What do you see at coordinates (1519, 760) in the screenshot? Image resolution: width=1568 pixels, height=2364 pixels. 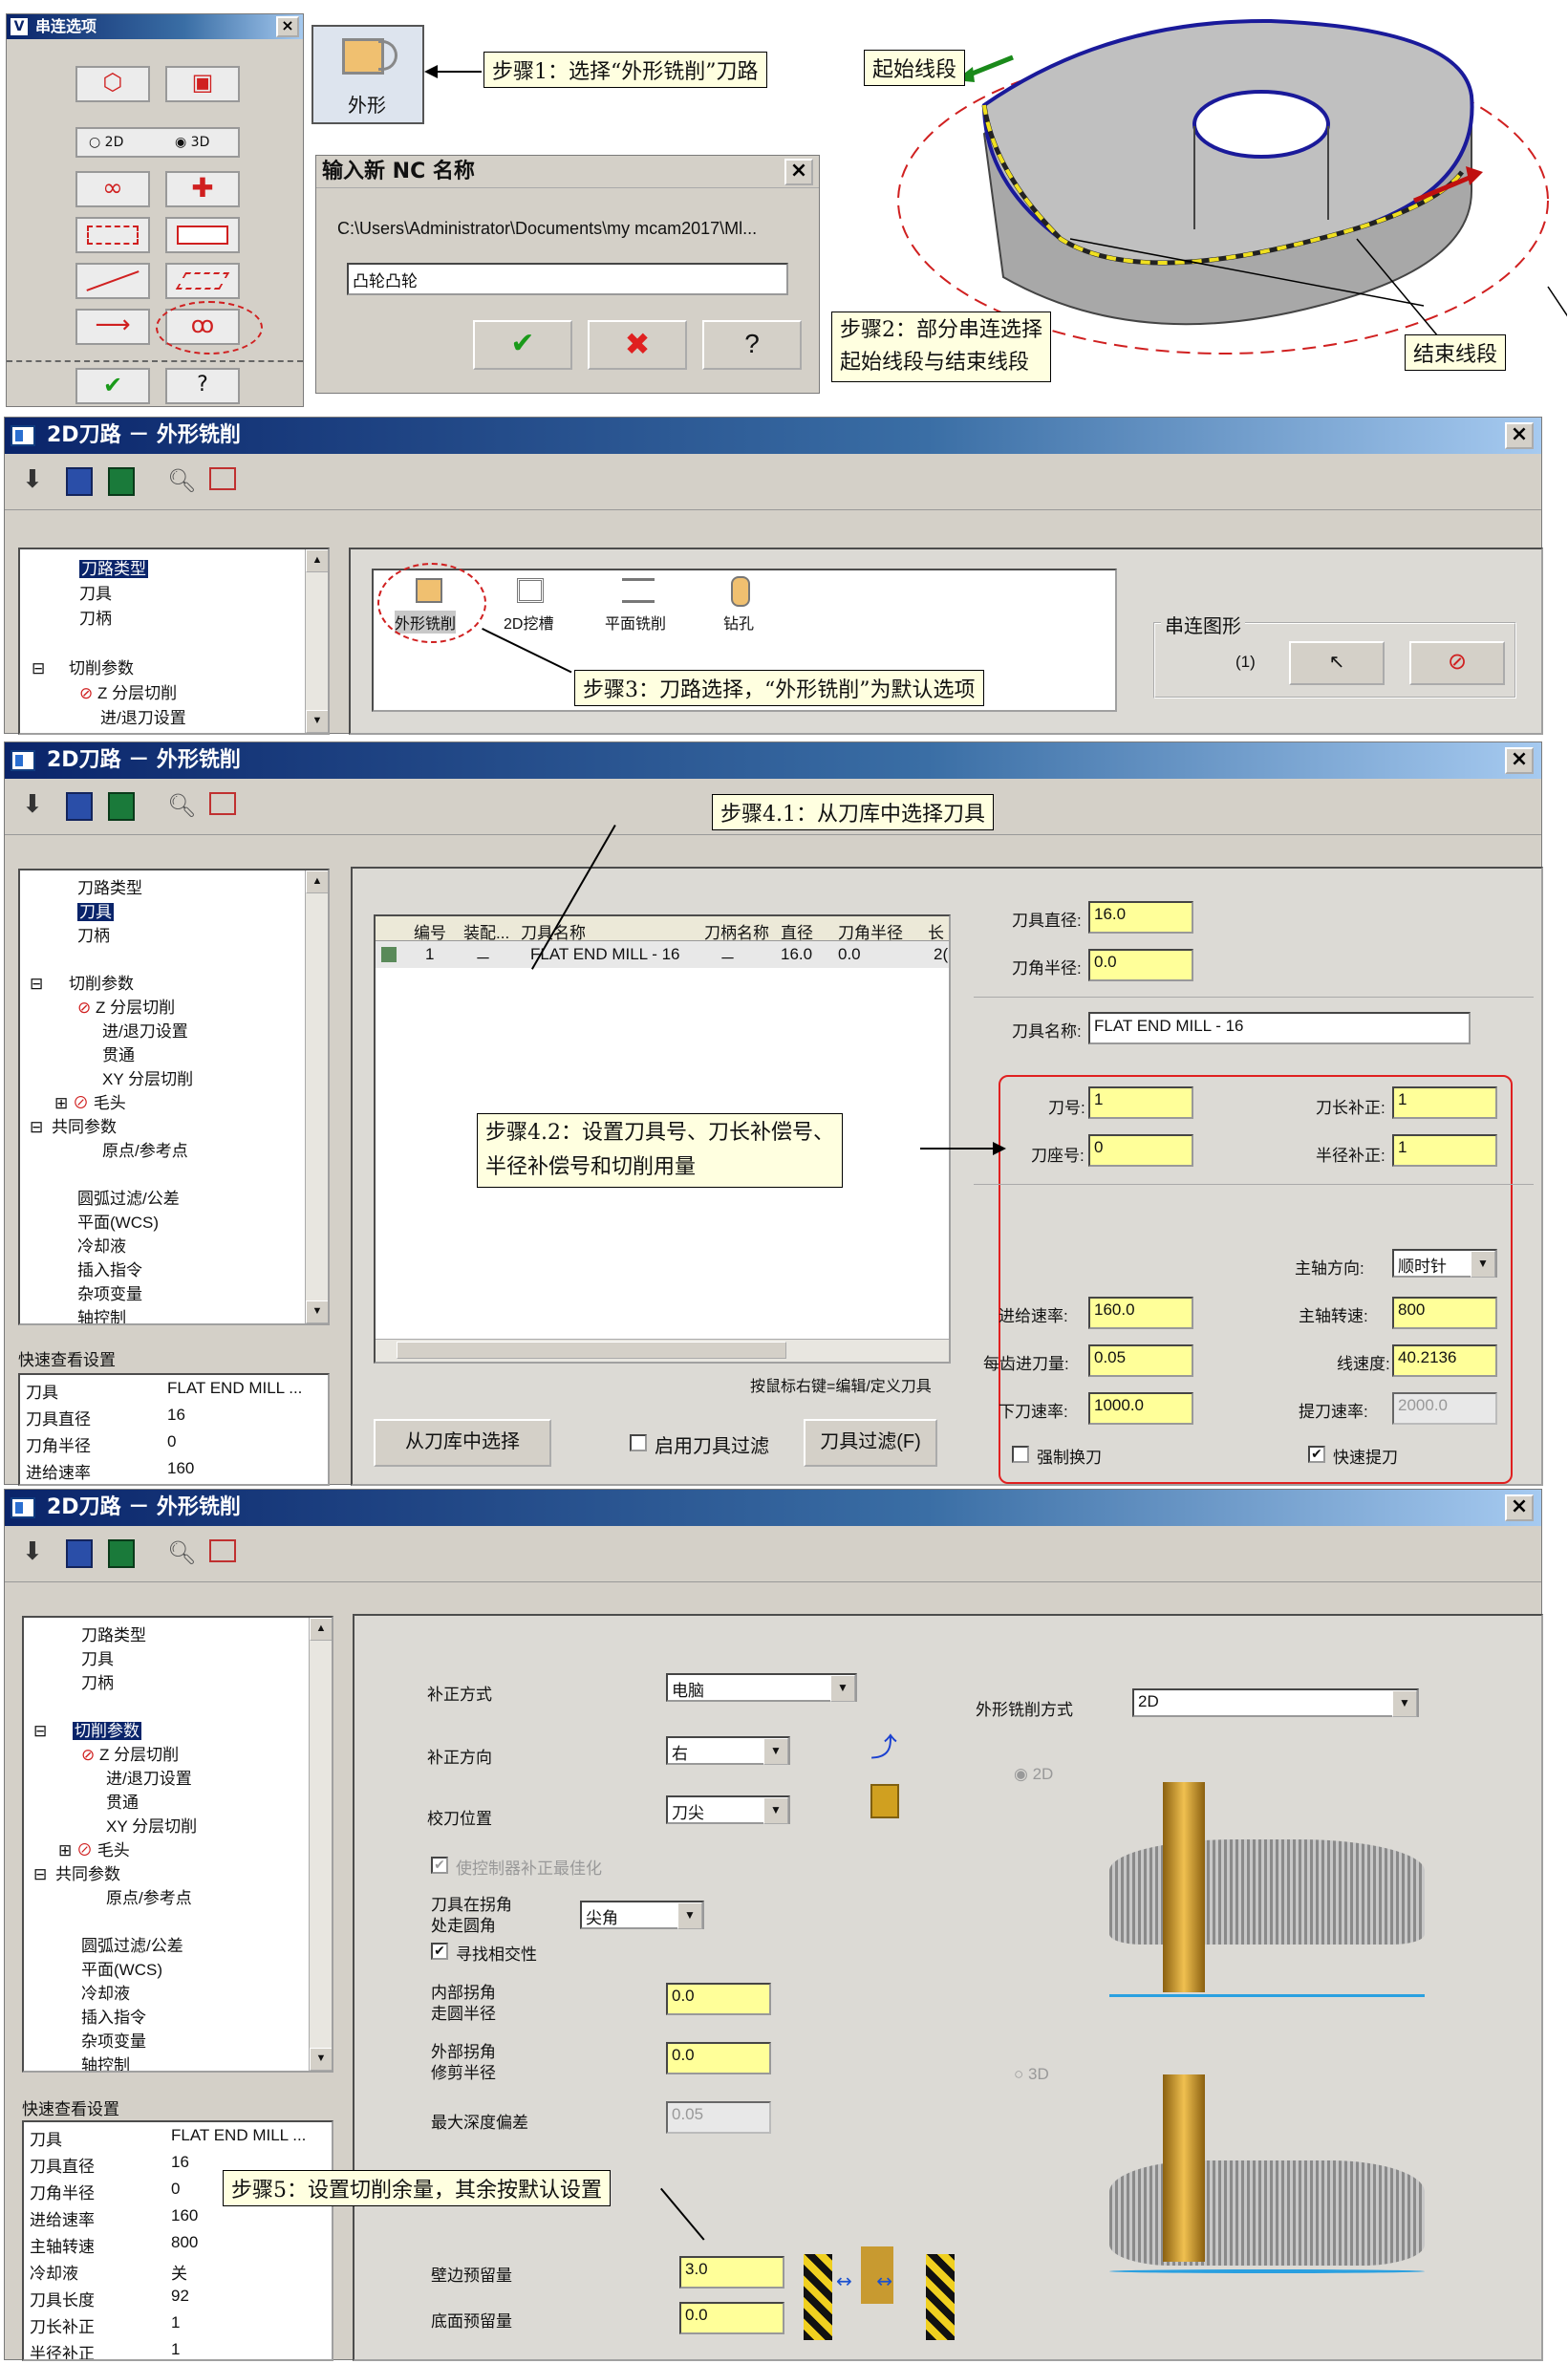 I see `window2-close-button: ×` at bounding box center [1519, 760].